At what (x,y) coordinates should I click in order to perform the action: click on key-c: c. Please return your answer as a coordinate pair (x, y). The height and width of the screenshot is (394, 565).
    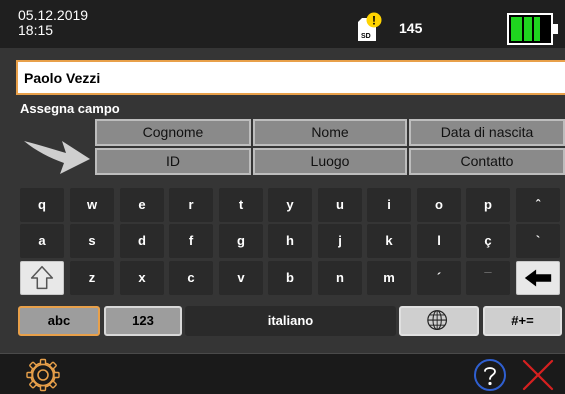
    Looking at the image, I should click on (191, 278).